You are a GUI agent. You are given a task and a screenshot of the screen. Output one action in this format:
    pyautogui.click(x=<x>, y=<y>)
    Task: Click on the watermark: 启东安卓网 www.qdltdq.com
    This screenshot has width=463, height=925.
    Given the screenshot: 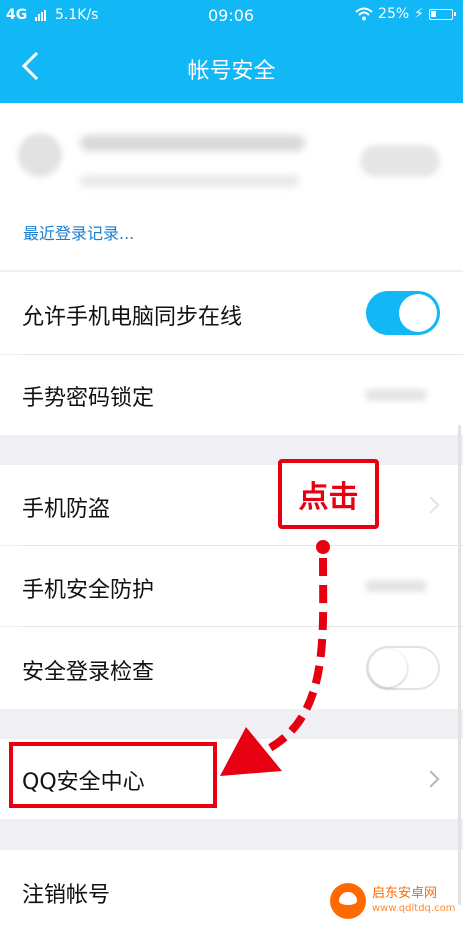 What is the action you would take?
    pyautogui.click(x=392, y=901)
    